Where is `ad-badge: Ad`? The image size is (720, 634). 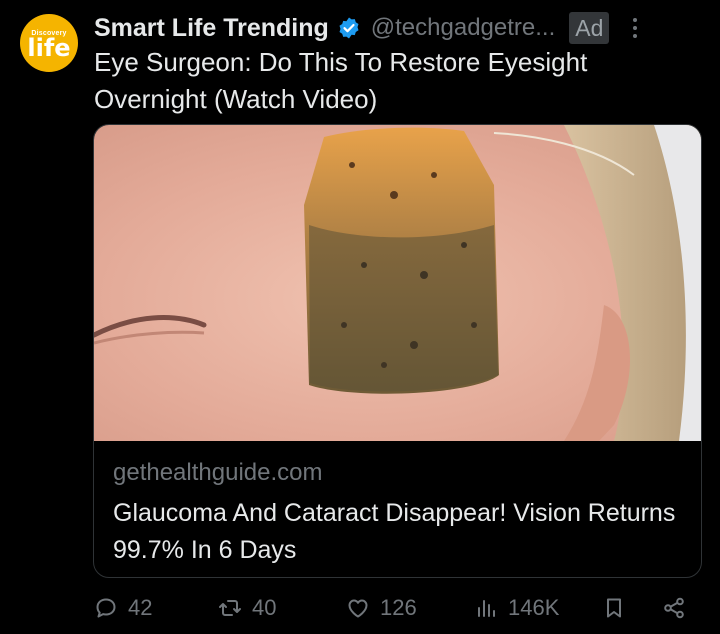 ad-badge: Ad is located at coordinates (589, 28).